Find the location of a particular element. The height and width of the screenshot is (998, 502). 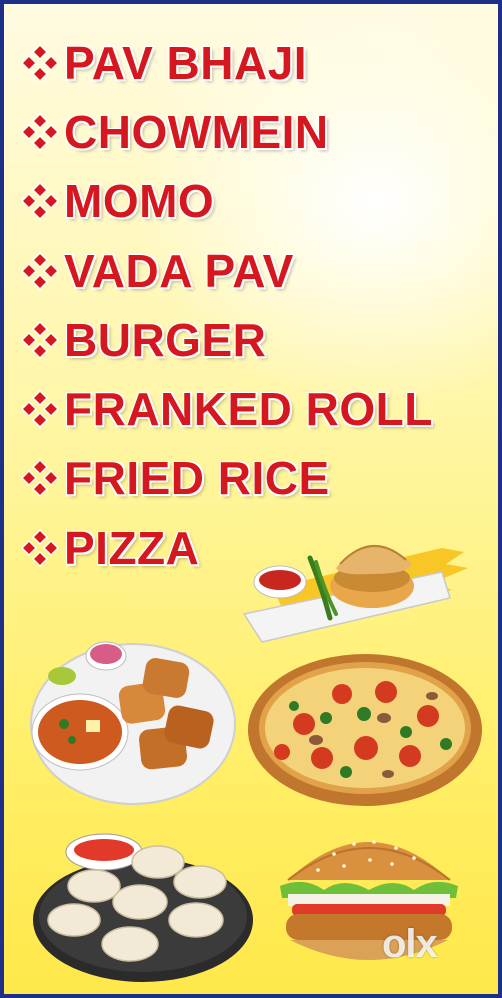

menu-item-label: FRIED RICE is located at coordinates (197, 478).